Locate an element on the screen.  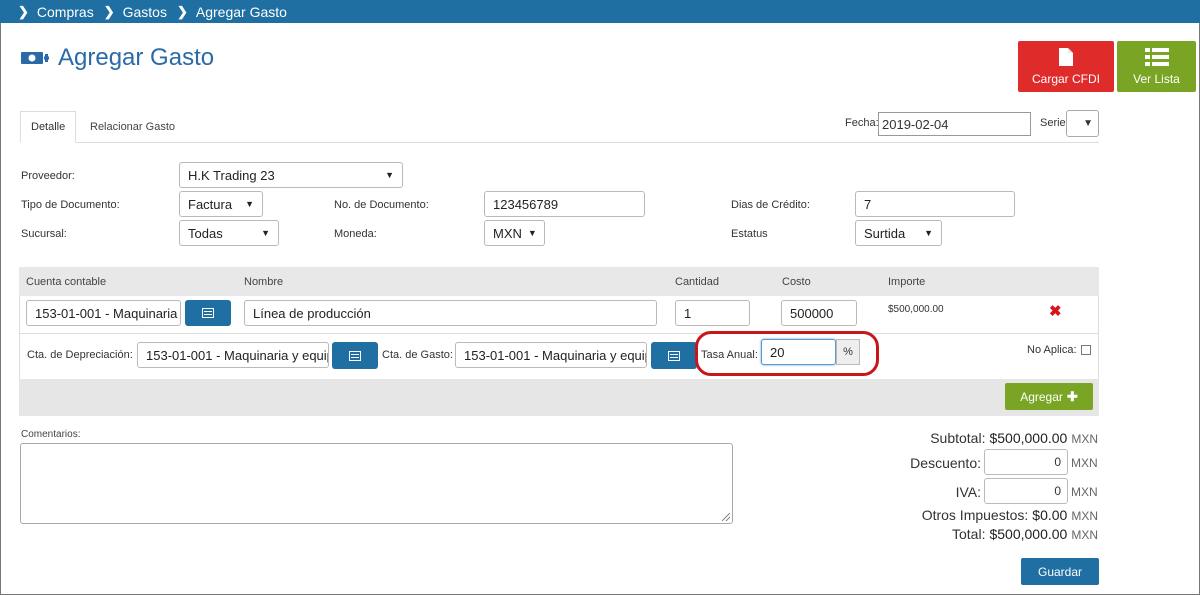
otros-impuestos-row: Otros Impuestos: $0.00 MXN is located at coordinates (989, 515).